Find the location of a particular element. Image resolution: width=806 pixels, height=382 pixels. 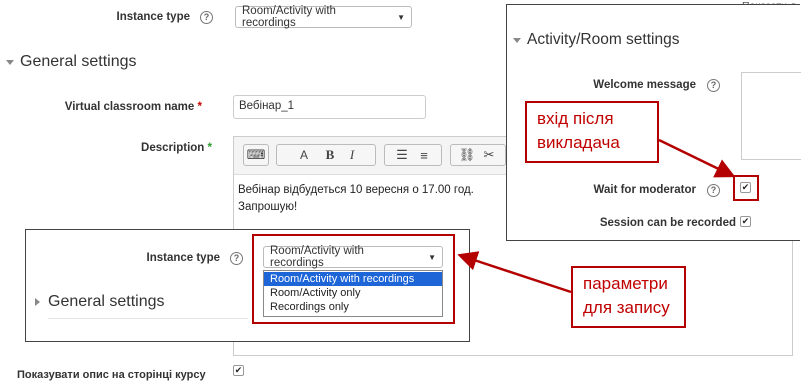

recording-arrow is located at coordinates (514, 272).